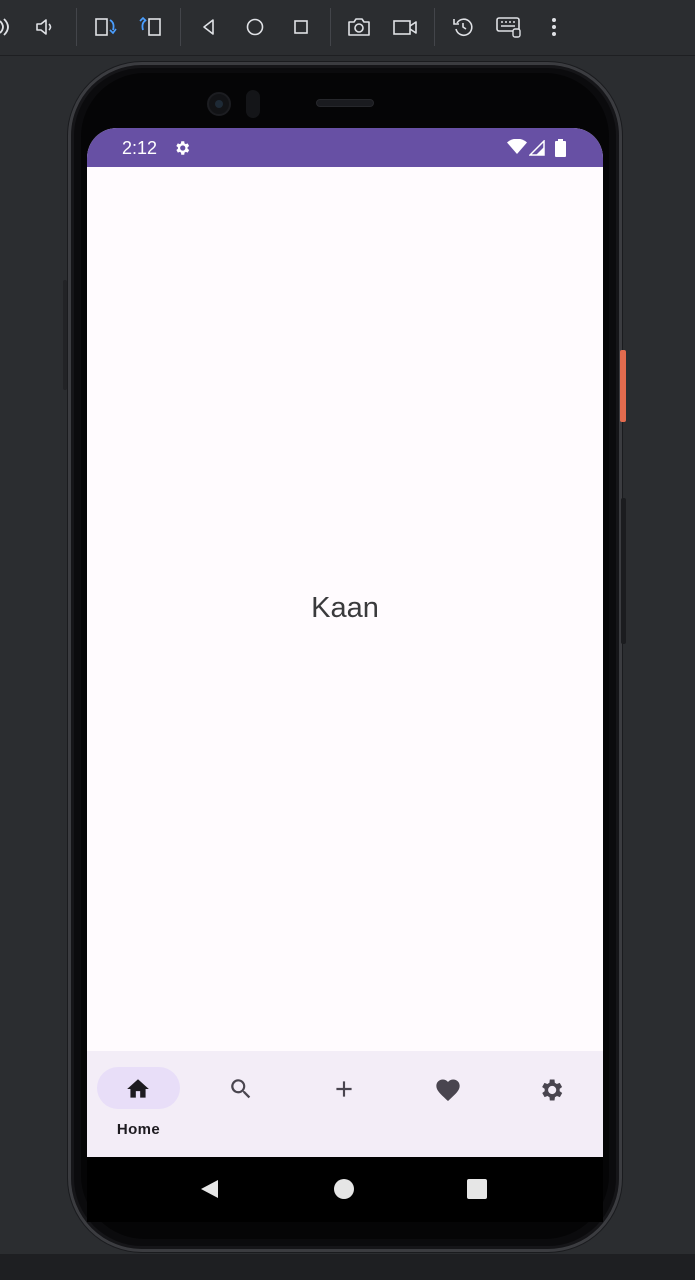  What do you see at coordinates (241, 1104) in the screenshot?
I see `nav-item-search` at bounding box center [241, 1104].